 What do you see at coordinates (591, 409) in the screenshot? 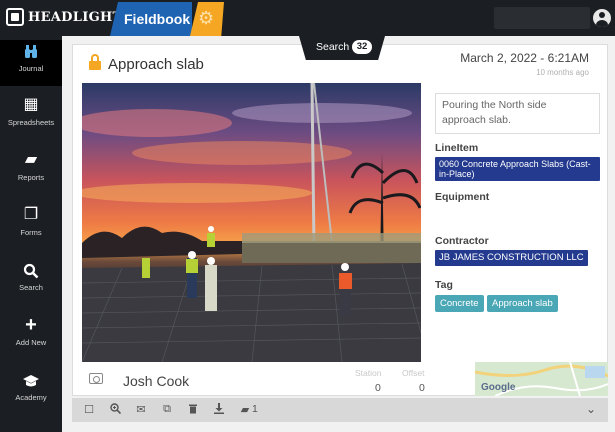
I see `chevron-down-icon: ⌄` at bounding box center [591, 409].